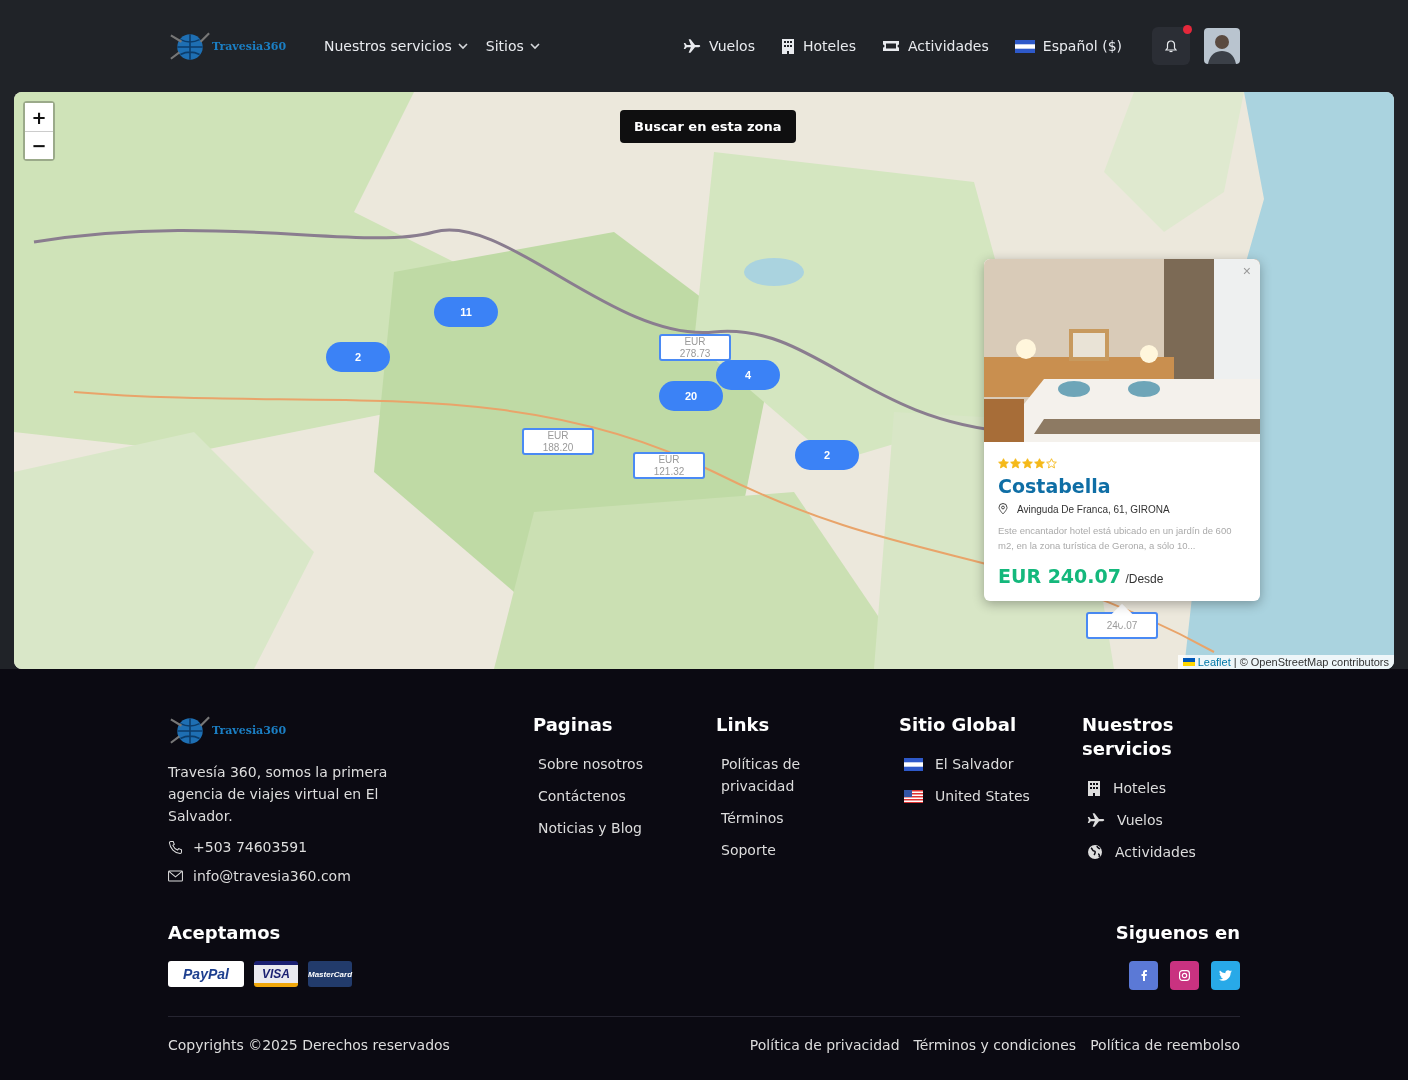 This screenshot has height=1080, width=1408. What do you see at coordinates (1125, 820) in the screenshot?
I see `footer-link: Vuelos` at bounding box center [1125, 820].